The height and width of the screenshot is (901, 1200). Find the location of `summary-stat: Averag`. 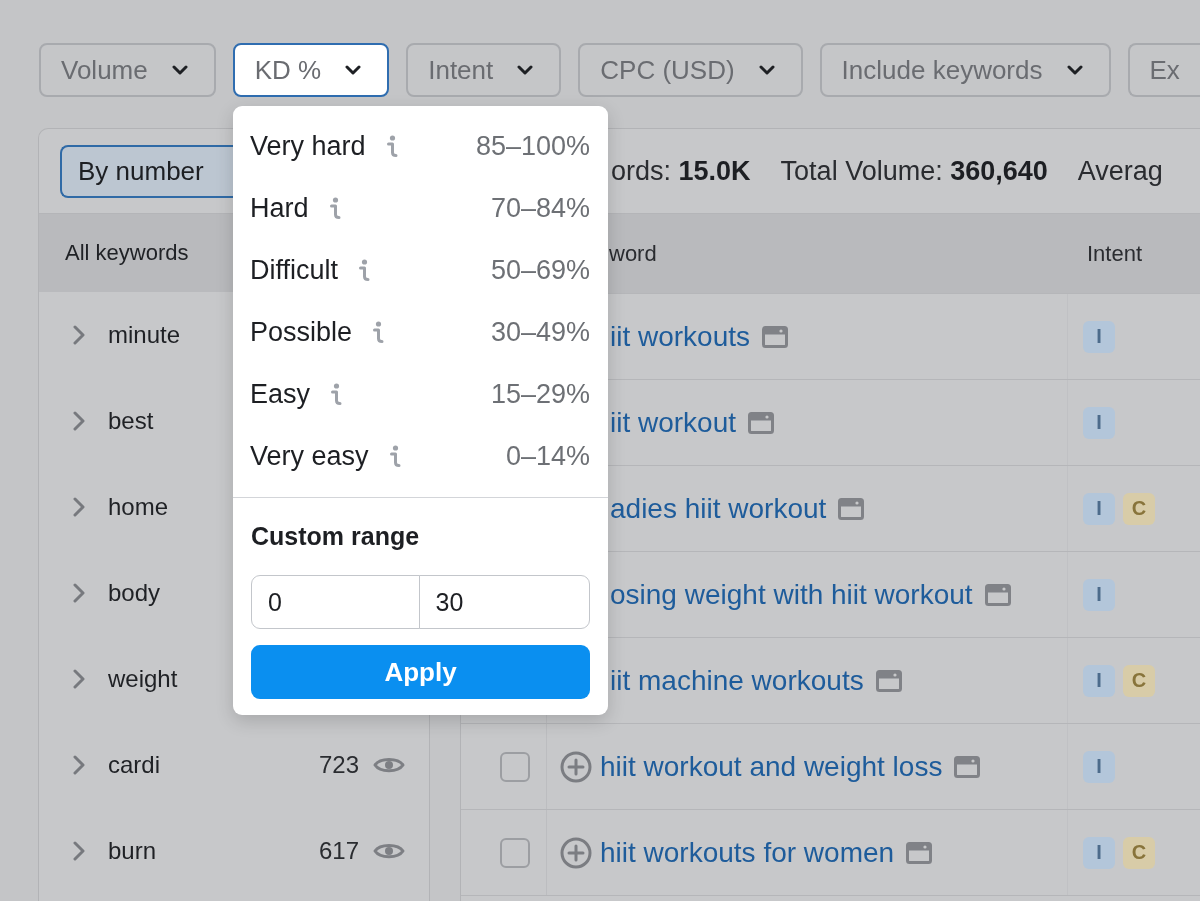

summary-stat: Averag is located at coordinates (1120, 171).